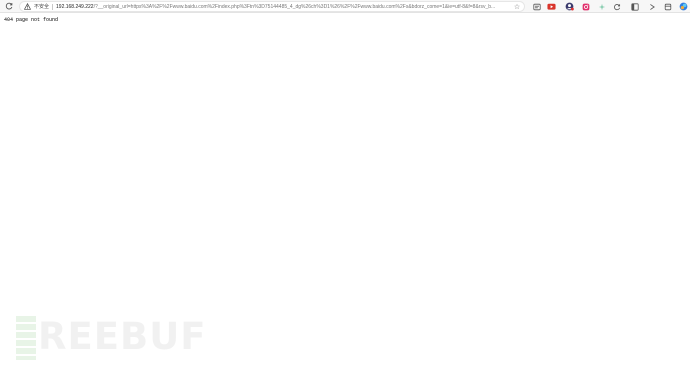 This screenshot has width=690, height=367. I want to click on watermark-logo-mark, so click(26, 338).